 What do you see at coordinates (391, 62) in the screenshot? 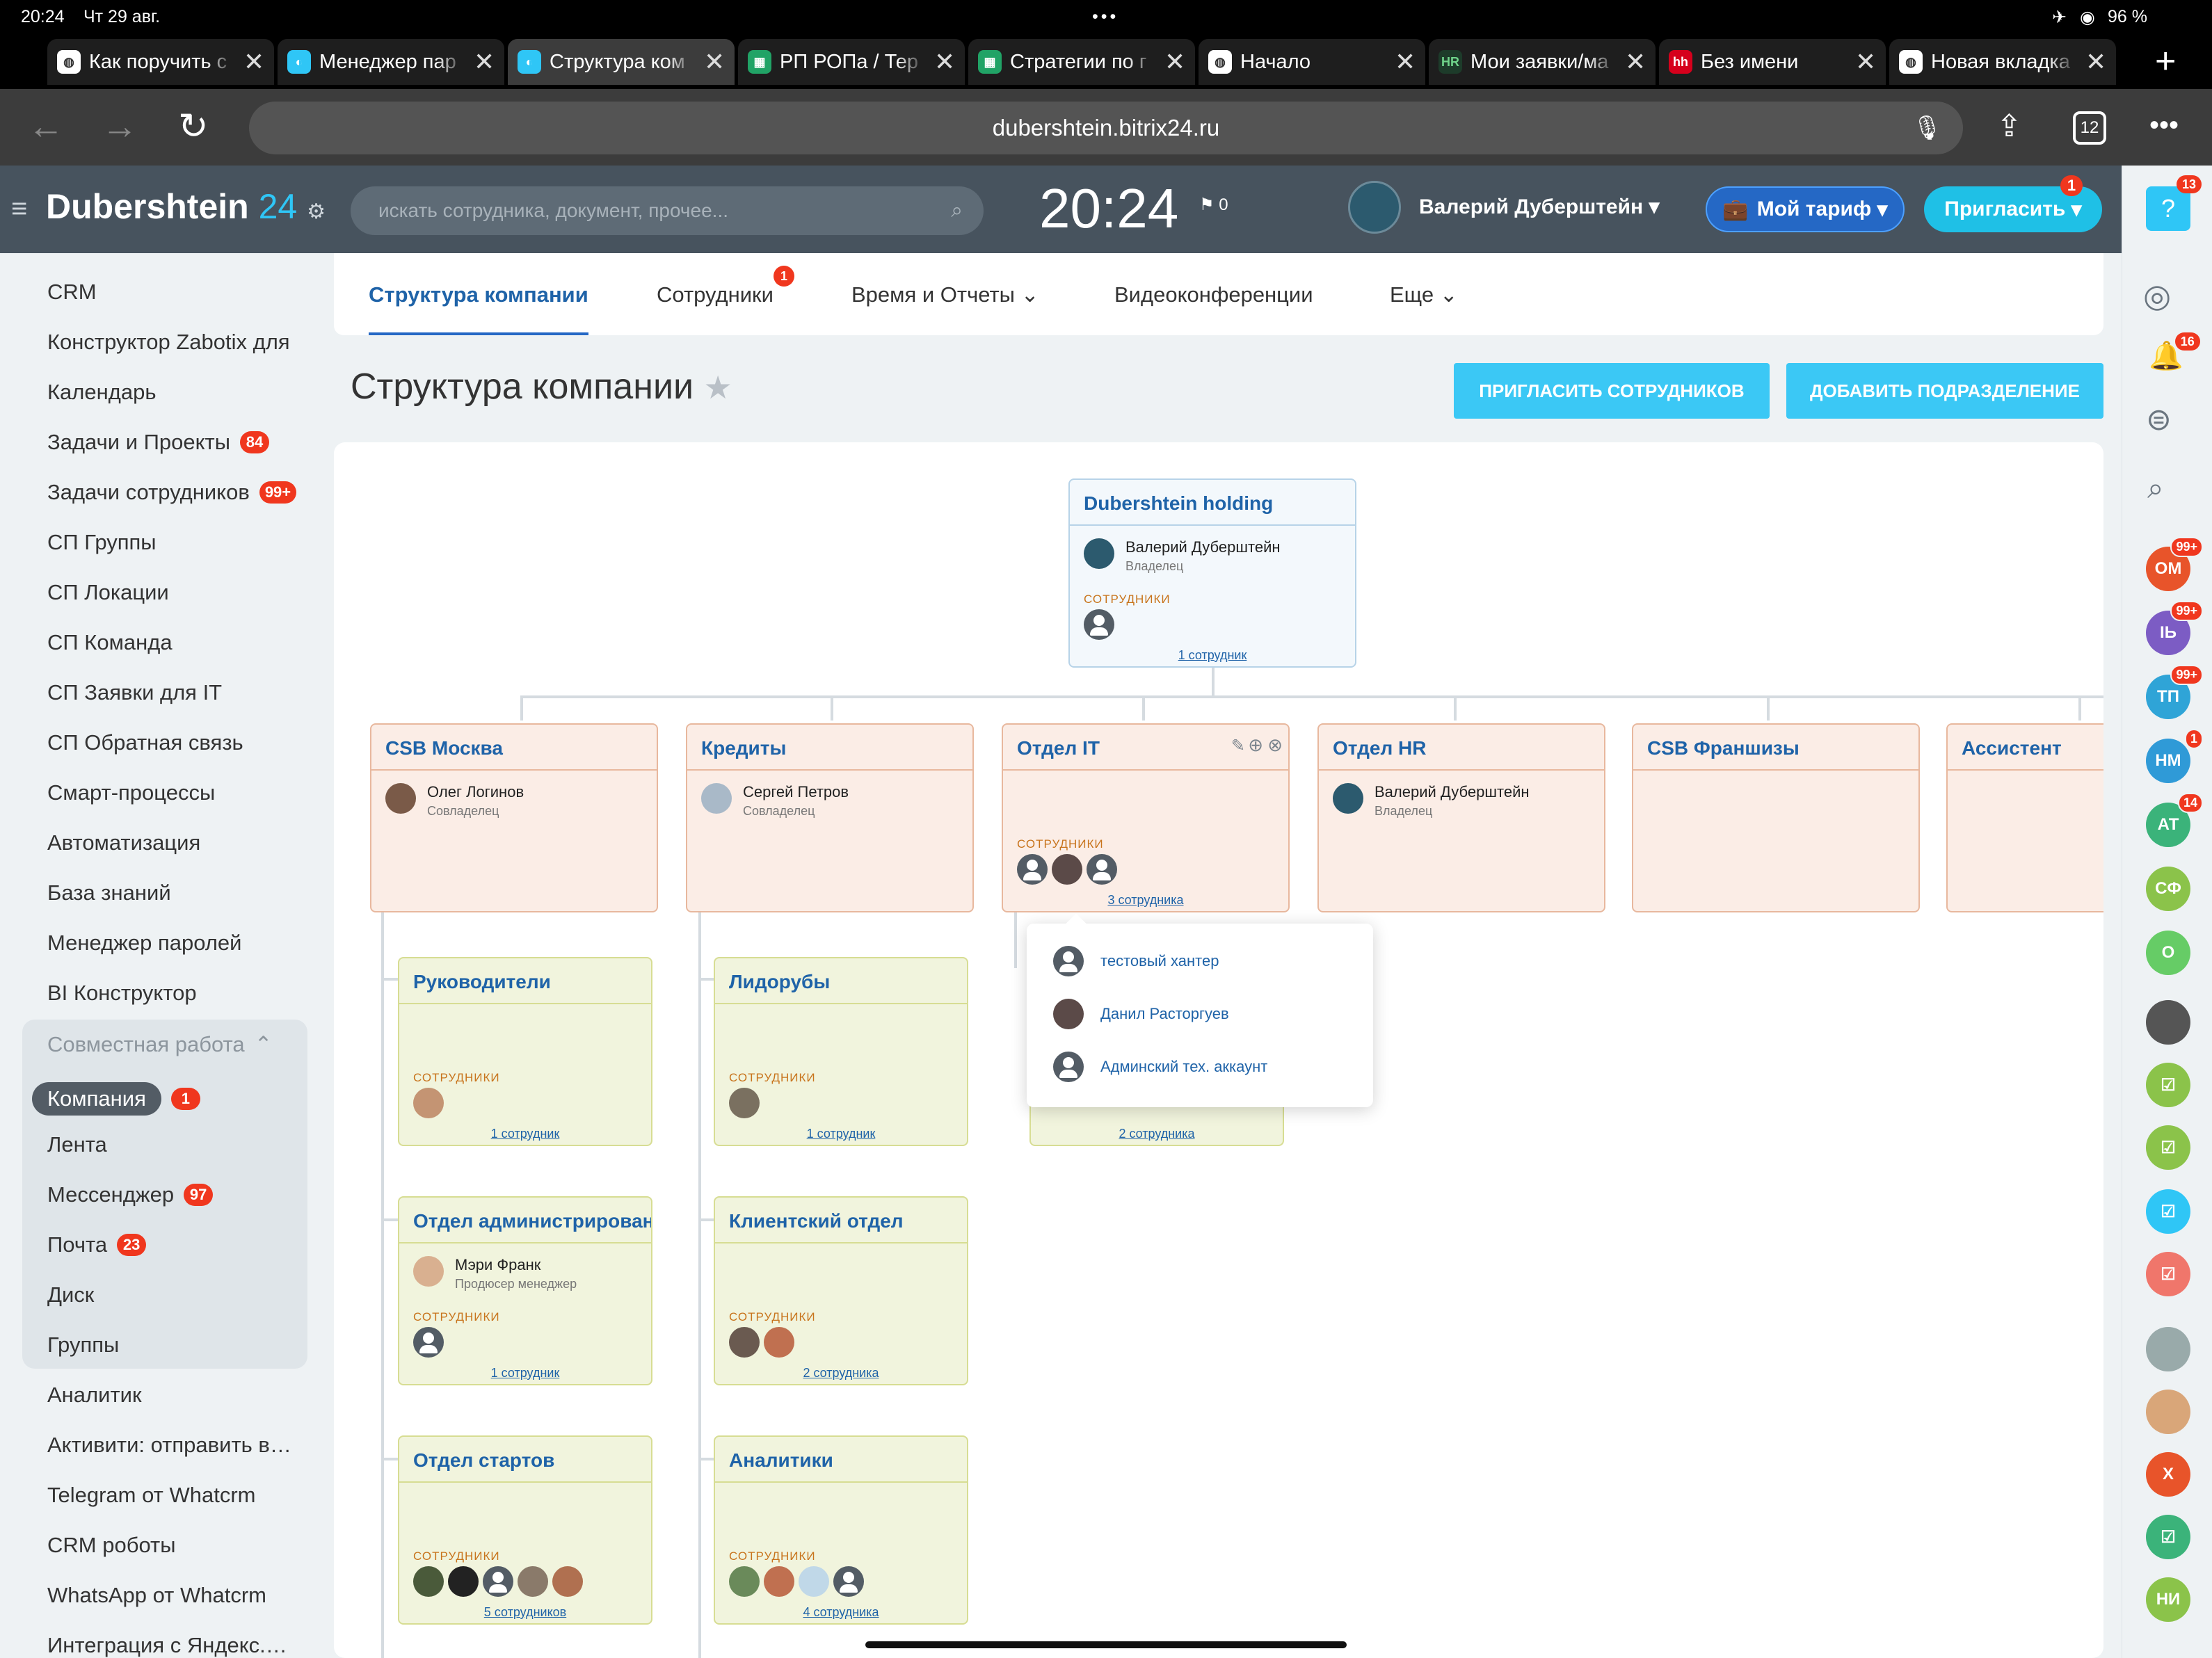
I see `browser-tab: ◐ Менеджер пар ✕` at bounding box center [391, 62].